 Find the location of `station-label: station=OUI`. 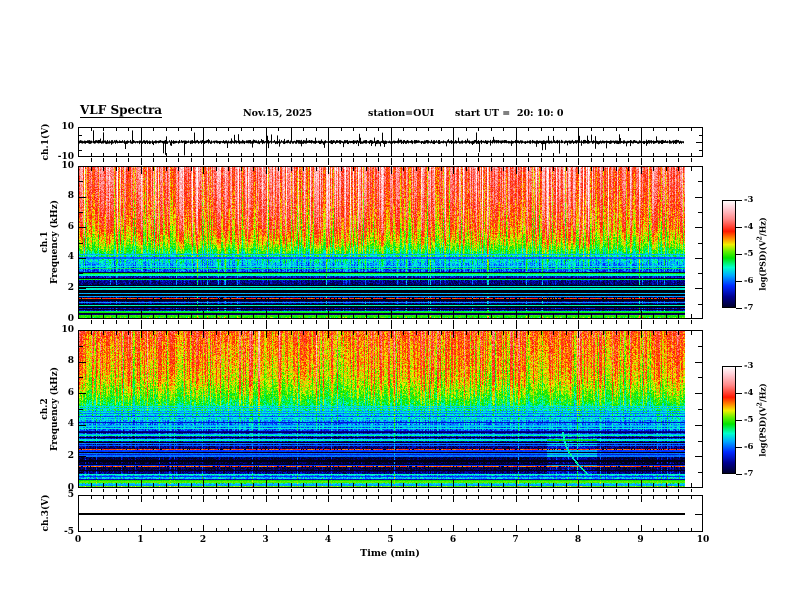

station-label: station=OUI is located at coordinates (401, 113).